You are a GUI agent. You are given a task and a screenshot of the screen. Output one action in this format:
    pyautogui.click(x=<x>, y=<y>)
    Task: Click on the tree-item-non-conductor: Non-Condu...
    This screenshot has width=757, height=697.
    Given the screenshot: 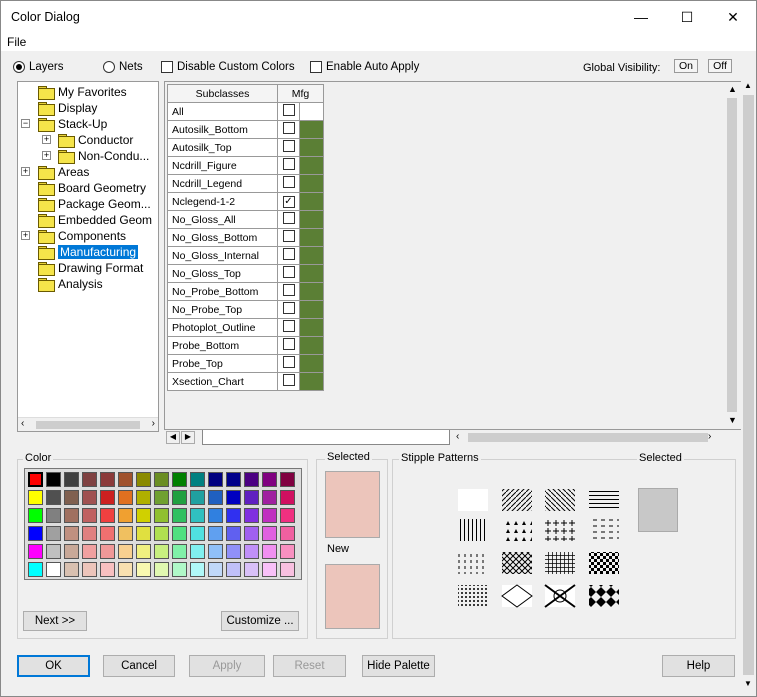 What is the action you would take?
    pyautogui.click(x=103, y=156)
    